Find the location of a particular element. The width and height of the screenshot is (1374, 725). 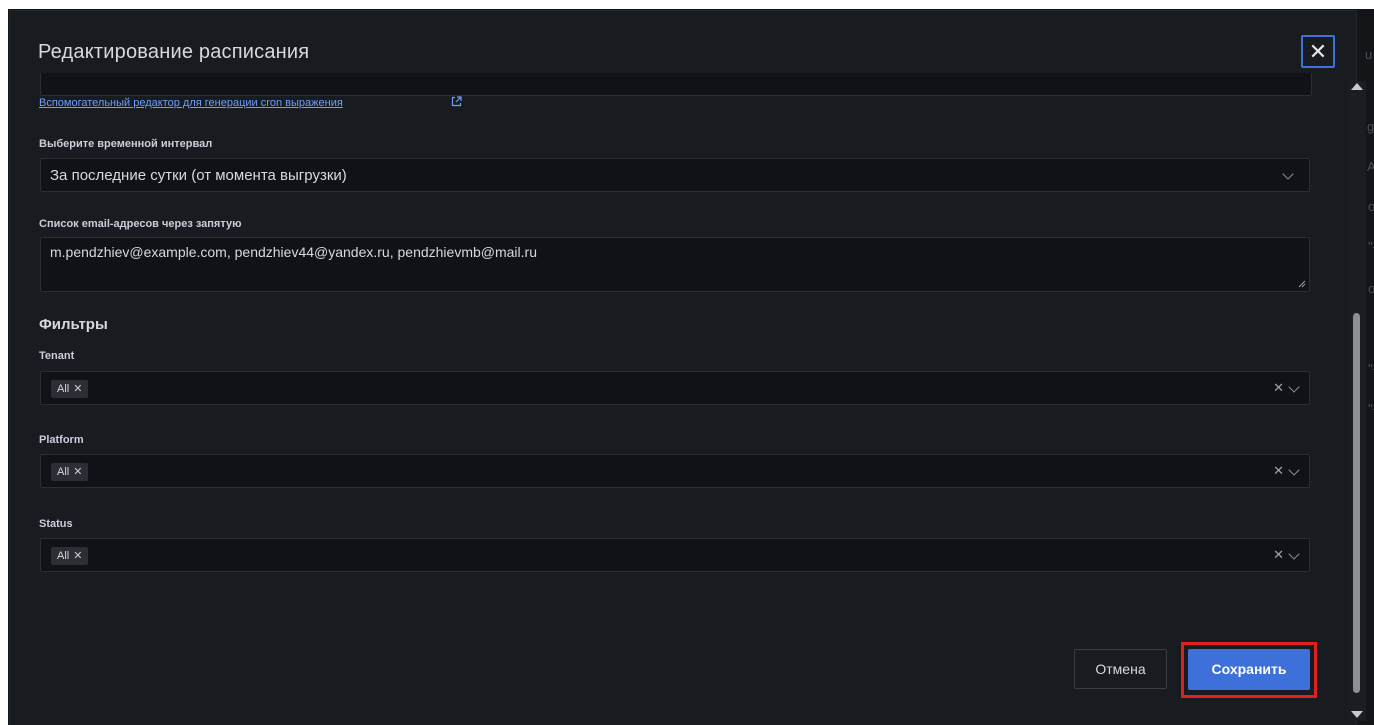

filters-title: Фильтры is located at coordinates (73, 324).